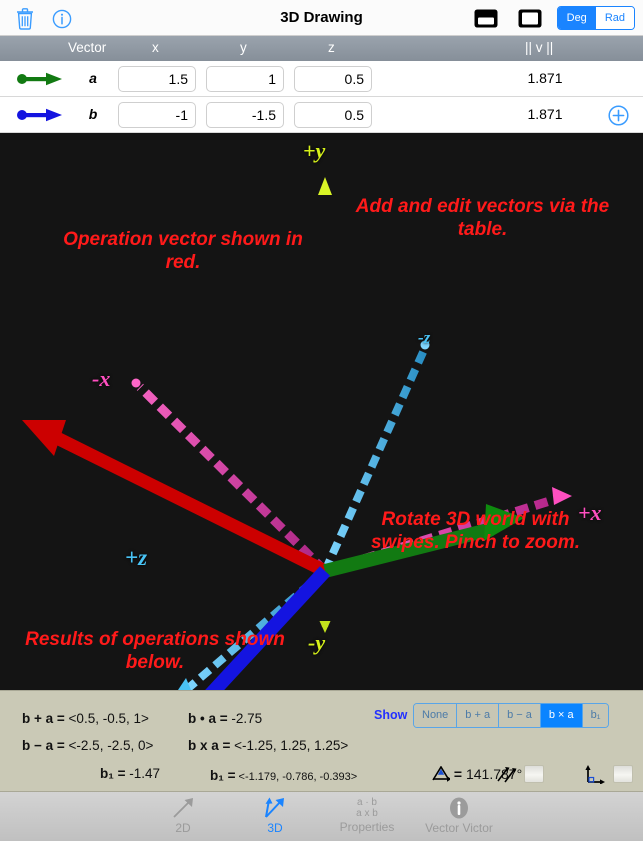  I want to click on result-difference: b − a = <-2.5, -2.5, 0>, so click(87, 745).